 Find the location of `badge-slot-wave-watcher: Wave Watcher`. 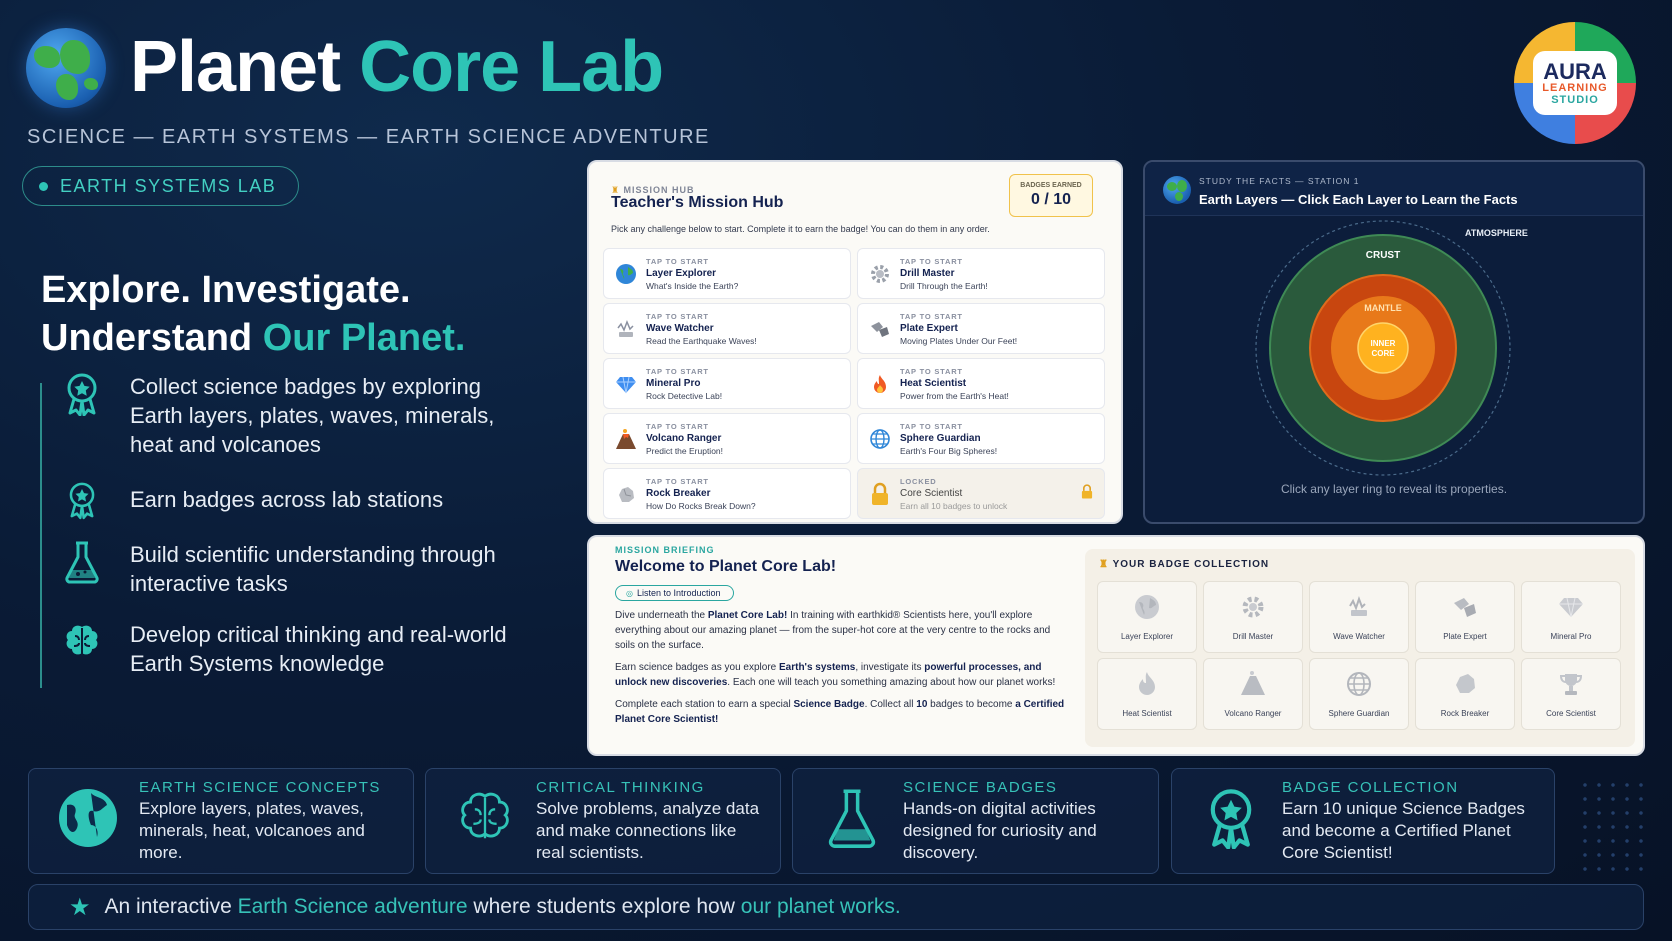

badge-slot-wave-watcher: Wave Watcher is located at coordinates (1359, 617).